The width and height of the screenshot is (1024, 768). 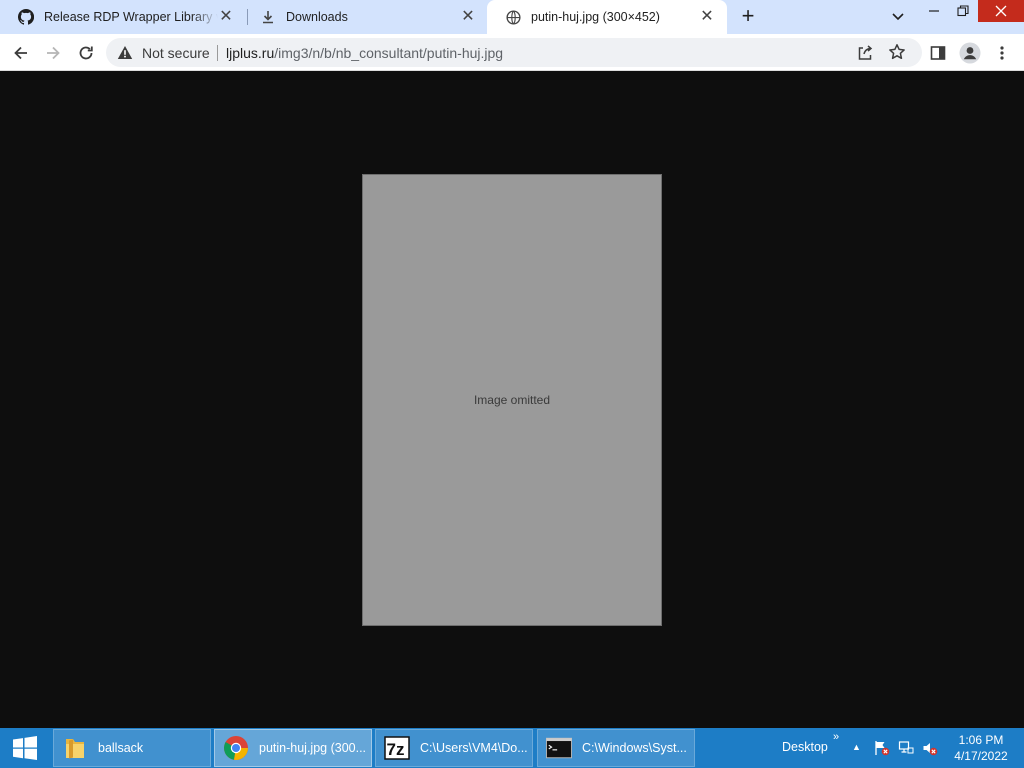 I want to click on globe-icon, so click(x=513, y=17).